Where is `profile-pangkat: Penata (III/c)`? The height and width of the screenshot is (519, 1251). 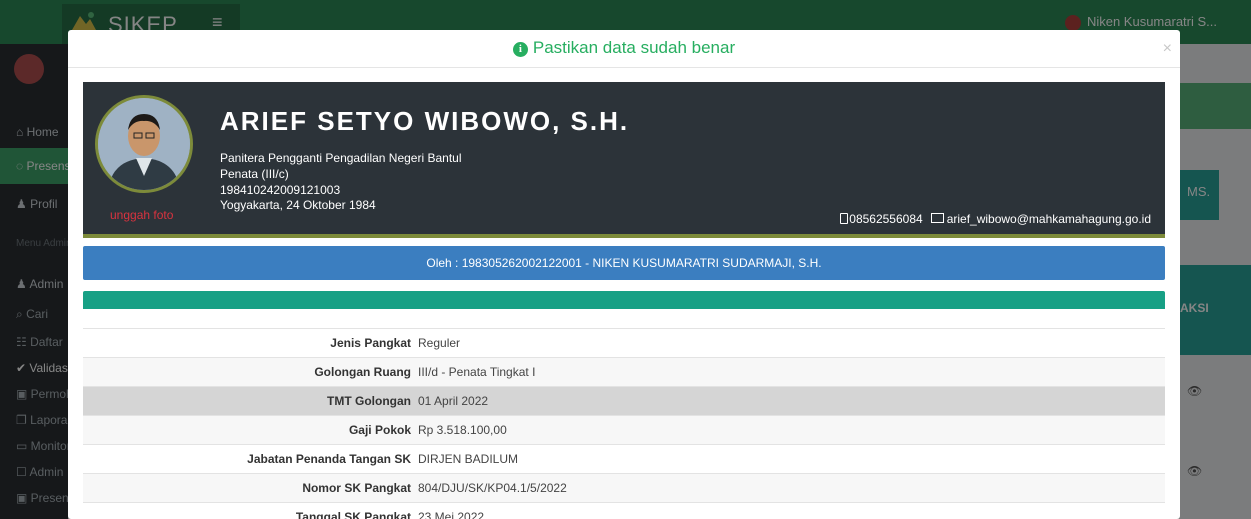
profile-pangkat: Penata (III/c) is located at coordinates (254, 174).